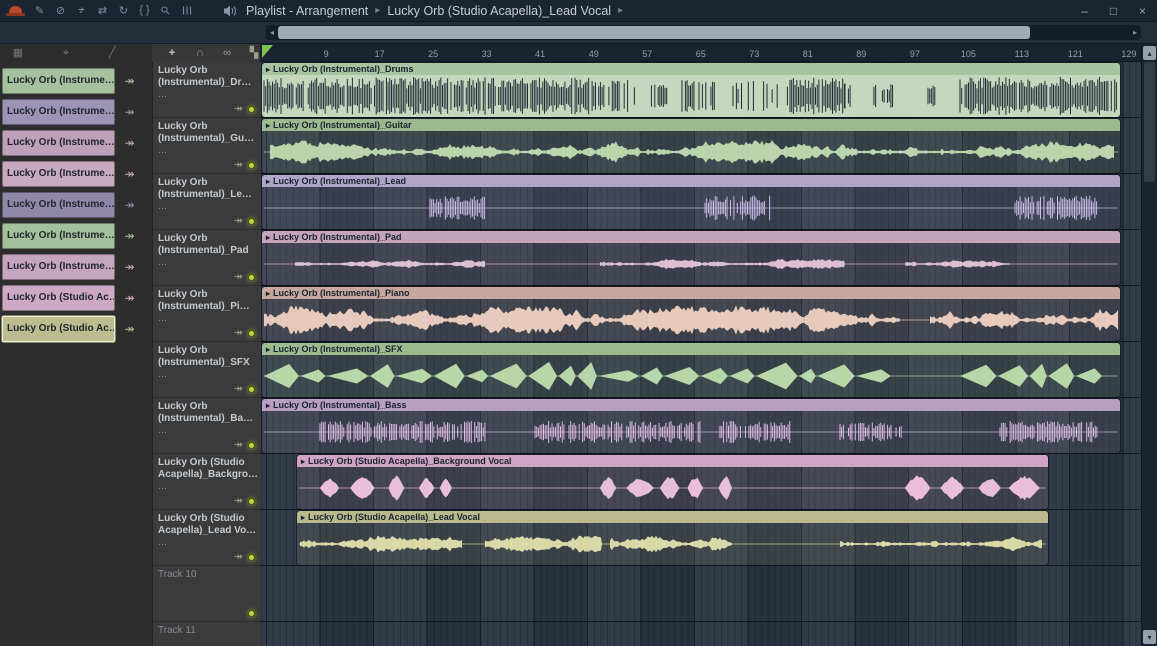  I want to click on magnet-icon: ∩, so click(200, 53).